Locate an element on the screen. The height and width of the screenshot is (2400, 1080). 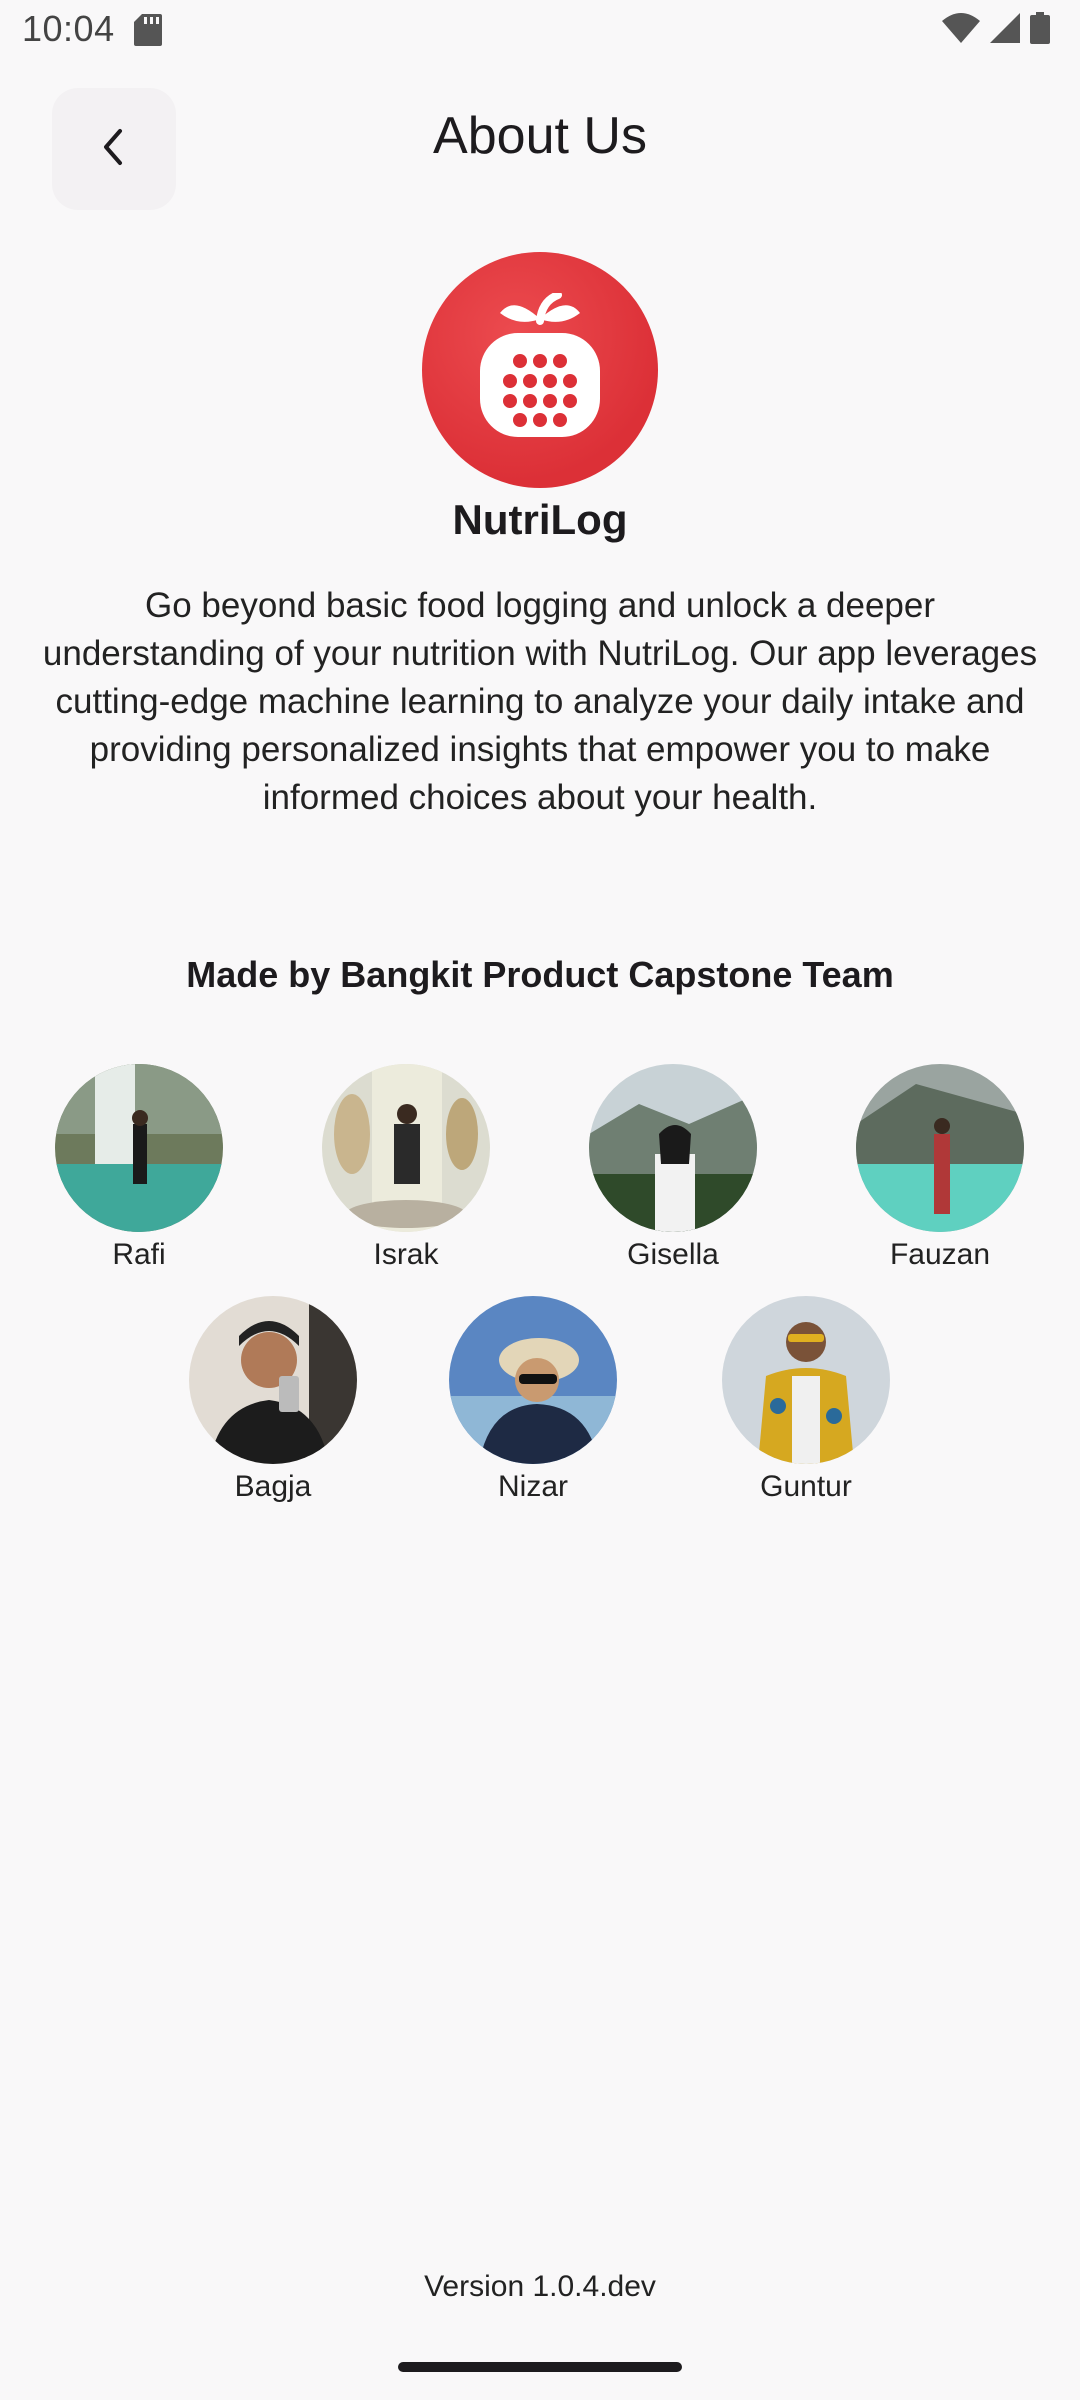
team-member: Nizar is located at coordinates (533, 1400).